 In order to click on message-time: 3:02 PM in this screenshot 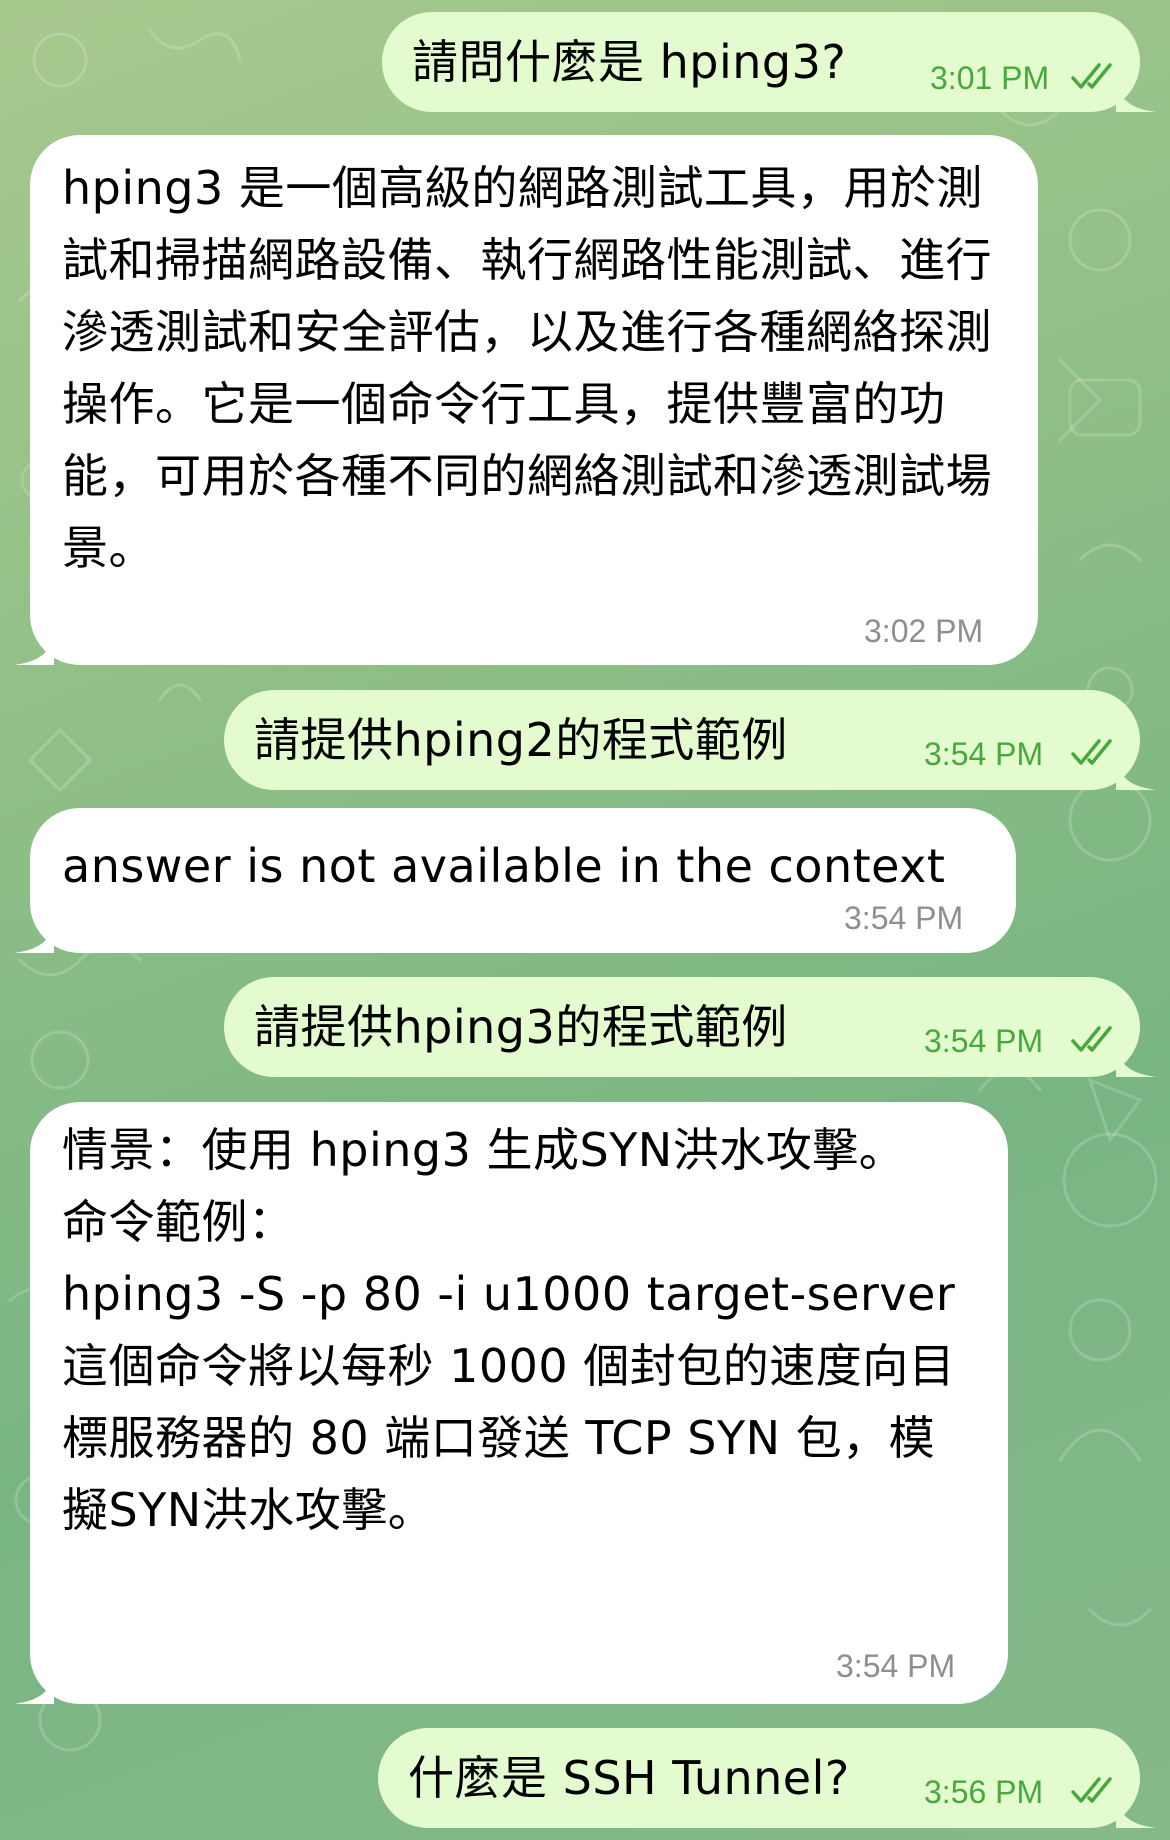, I will do `click(924, 631)`.